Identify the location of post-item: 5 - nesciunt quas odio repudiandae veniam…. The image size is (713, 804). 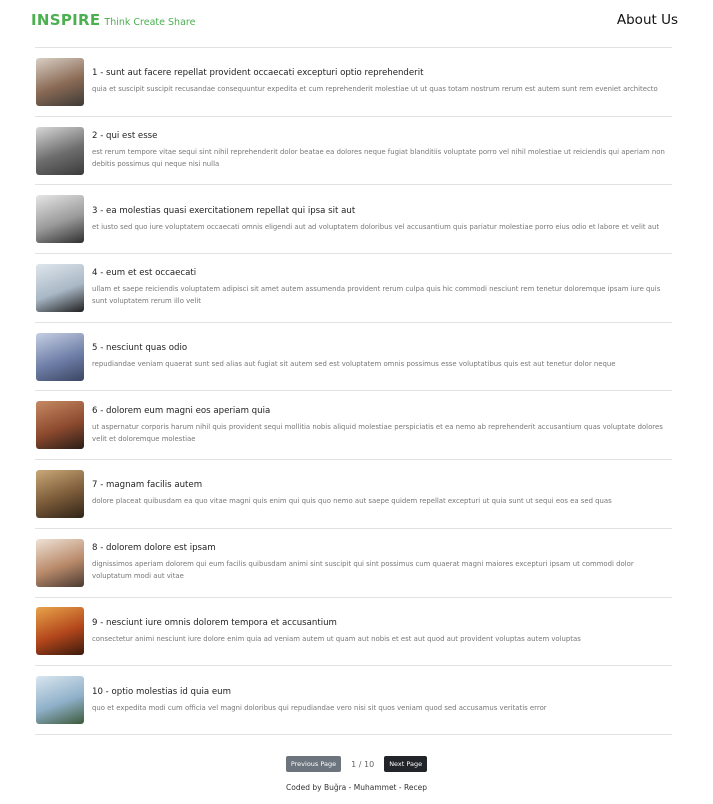
(353, 357).